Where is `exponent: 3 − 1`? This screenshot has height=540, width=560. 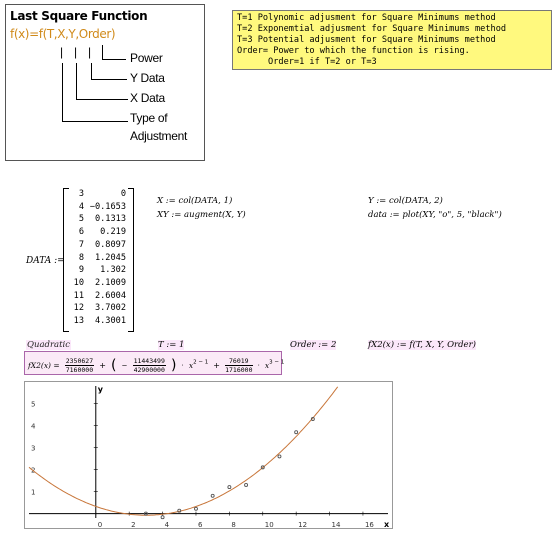 exponent: 3 − 1 is located at coordinates (277, 362).